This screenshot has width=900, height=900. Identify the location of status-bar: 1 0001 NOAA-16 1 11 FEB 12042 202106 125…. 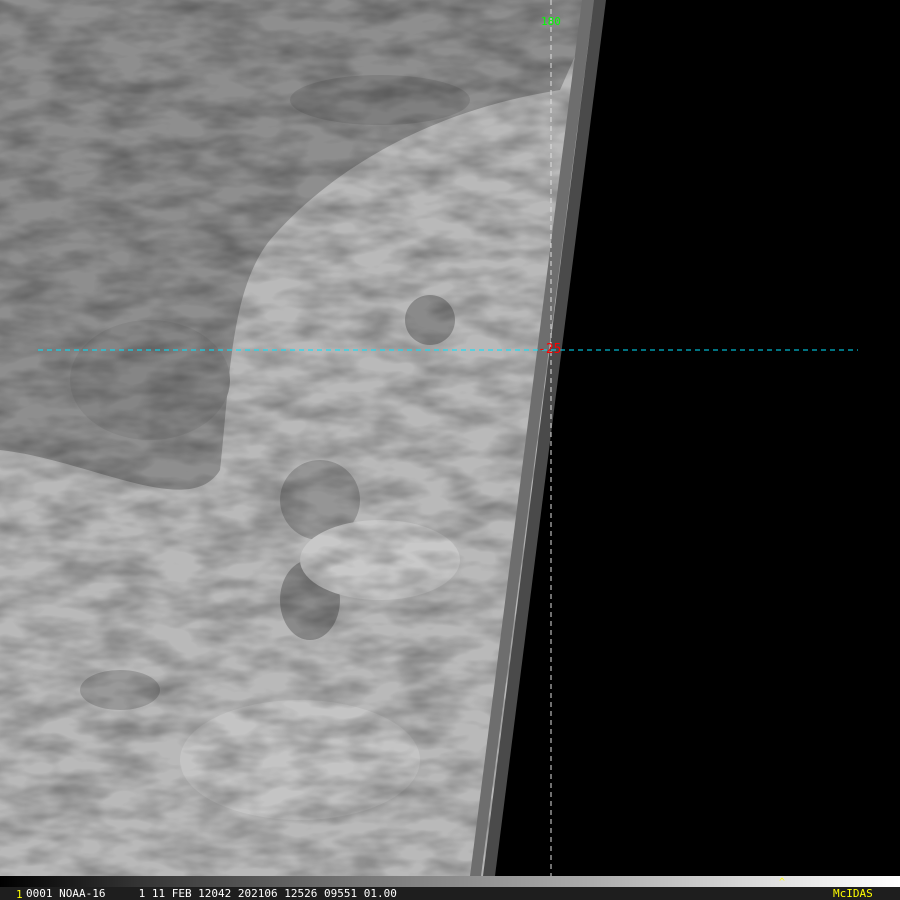
(450, 893).